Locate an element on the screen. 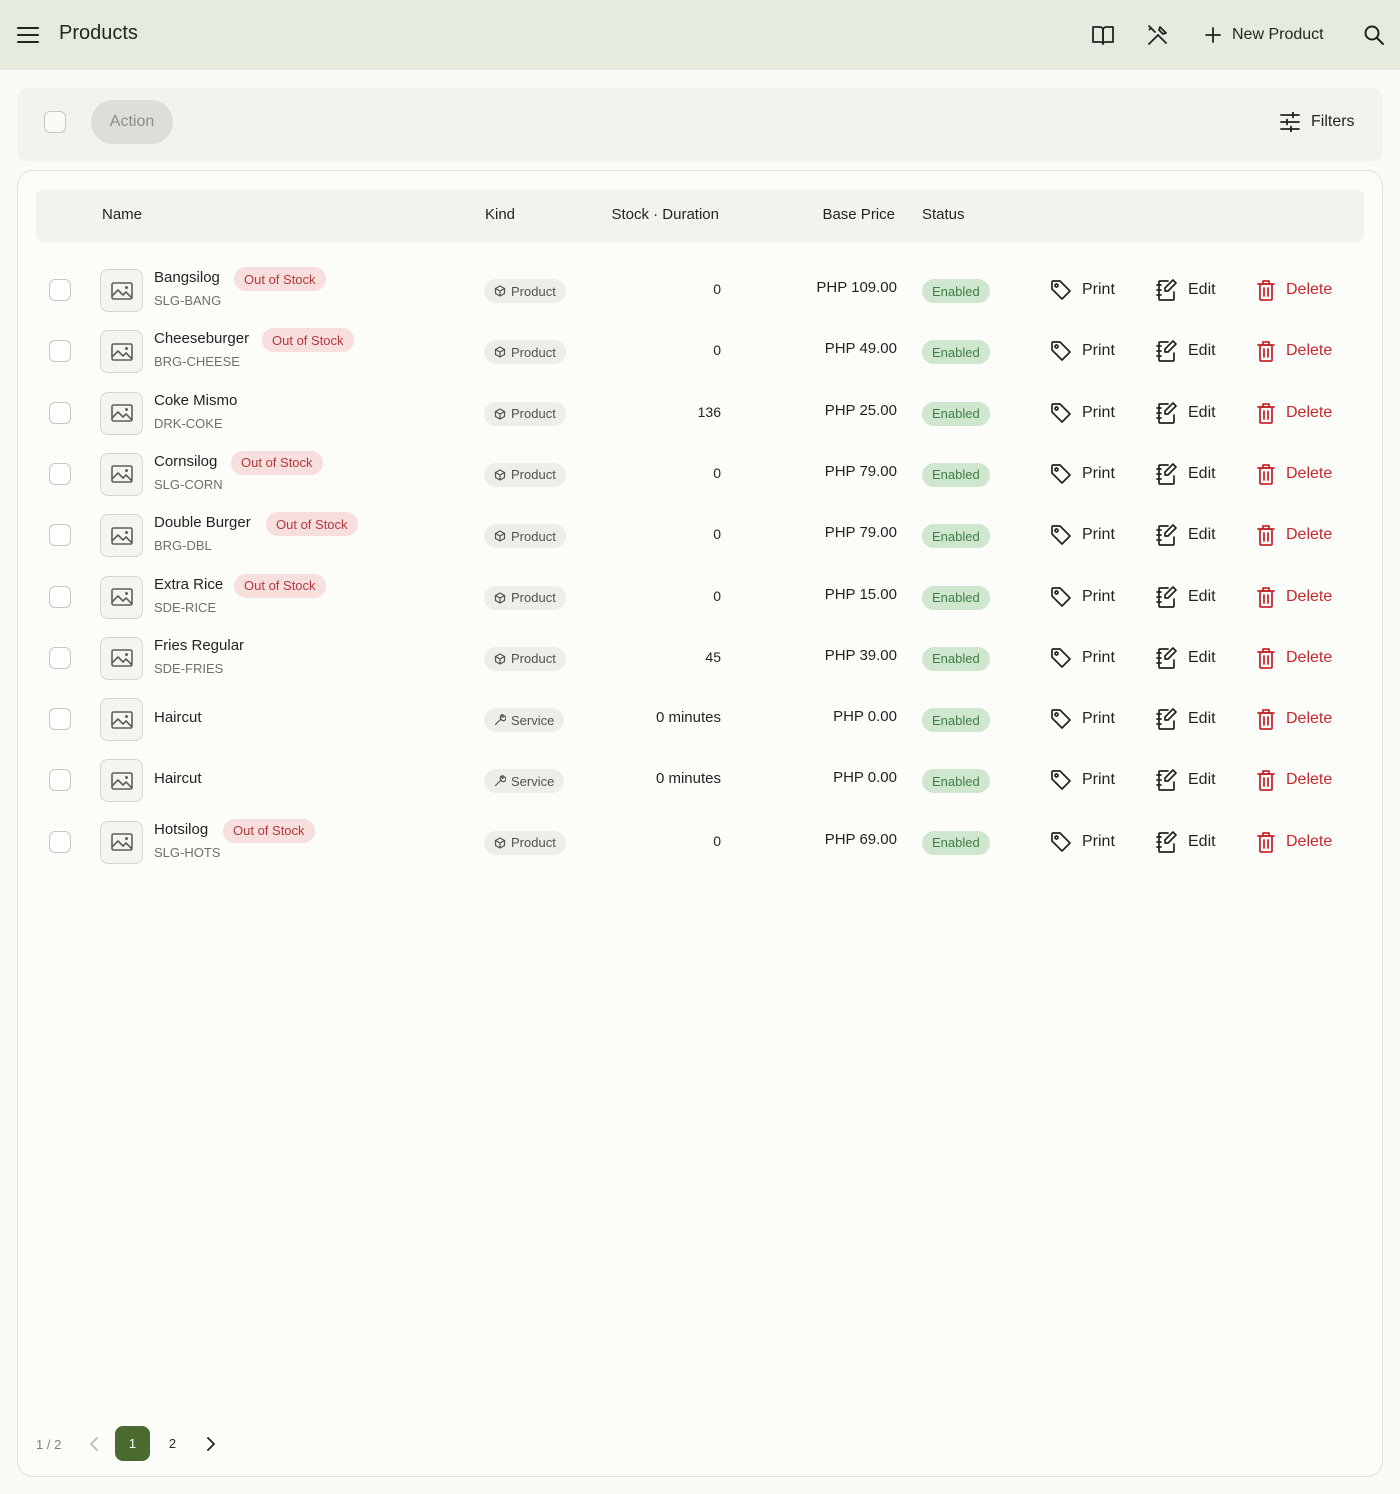 This screenshot has height=1494, width=1400. kind-badge: Service is located at coordinates (524, 720).